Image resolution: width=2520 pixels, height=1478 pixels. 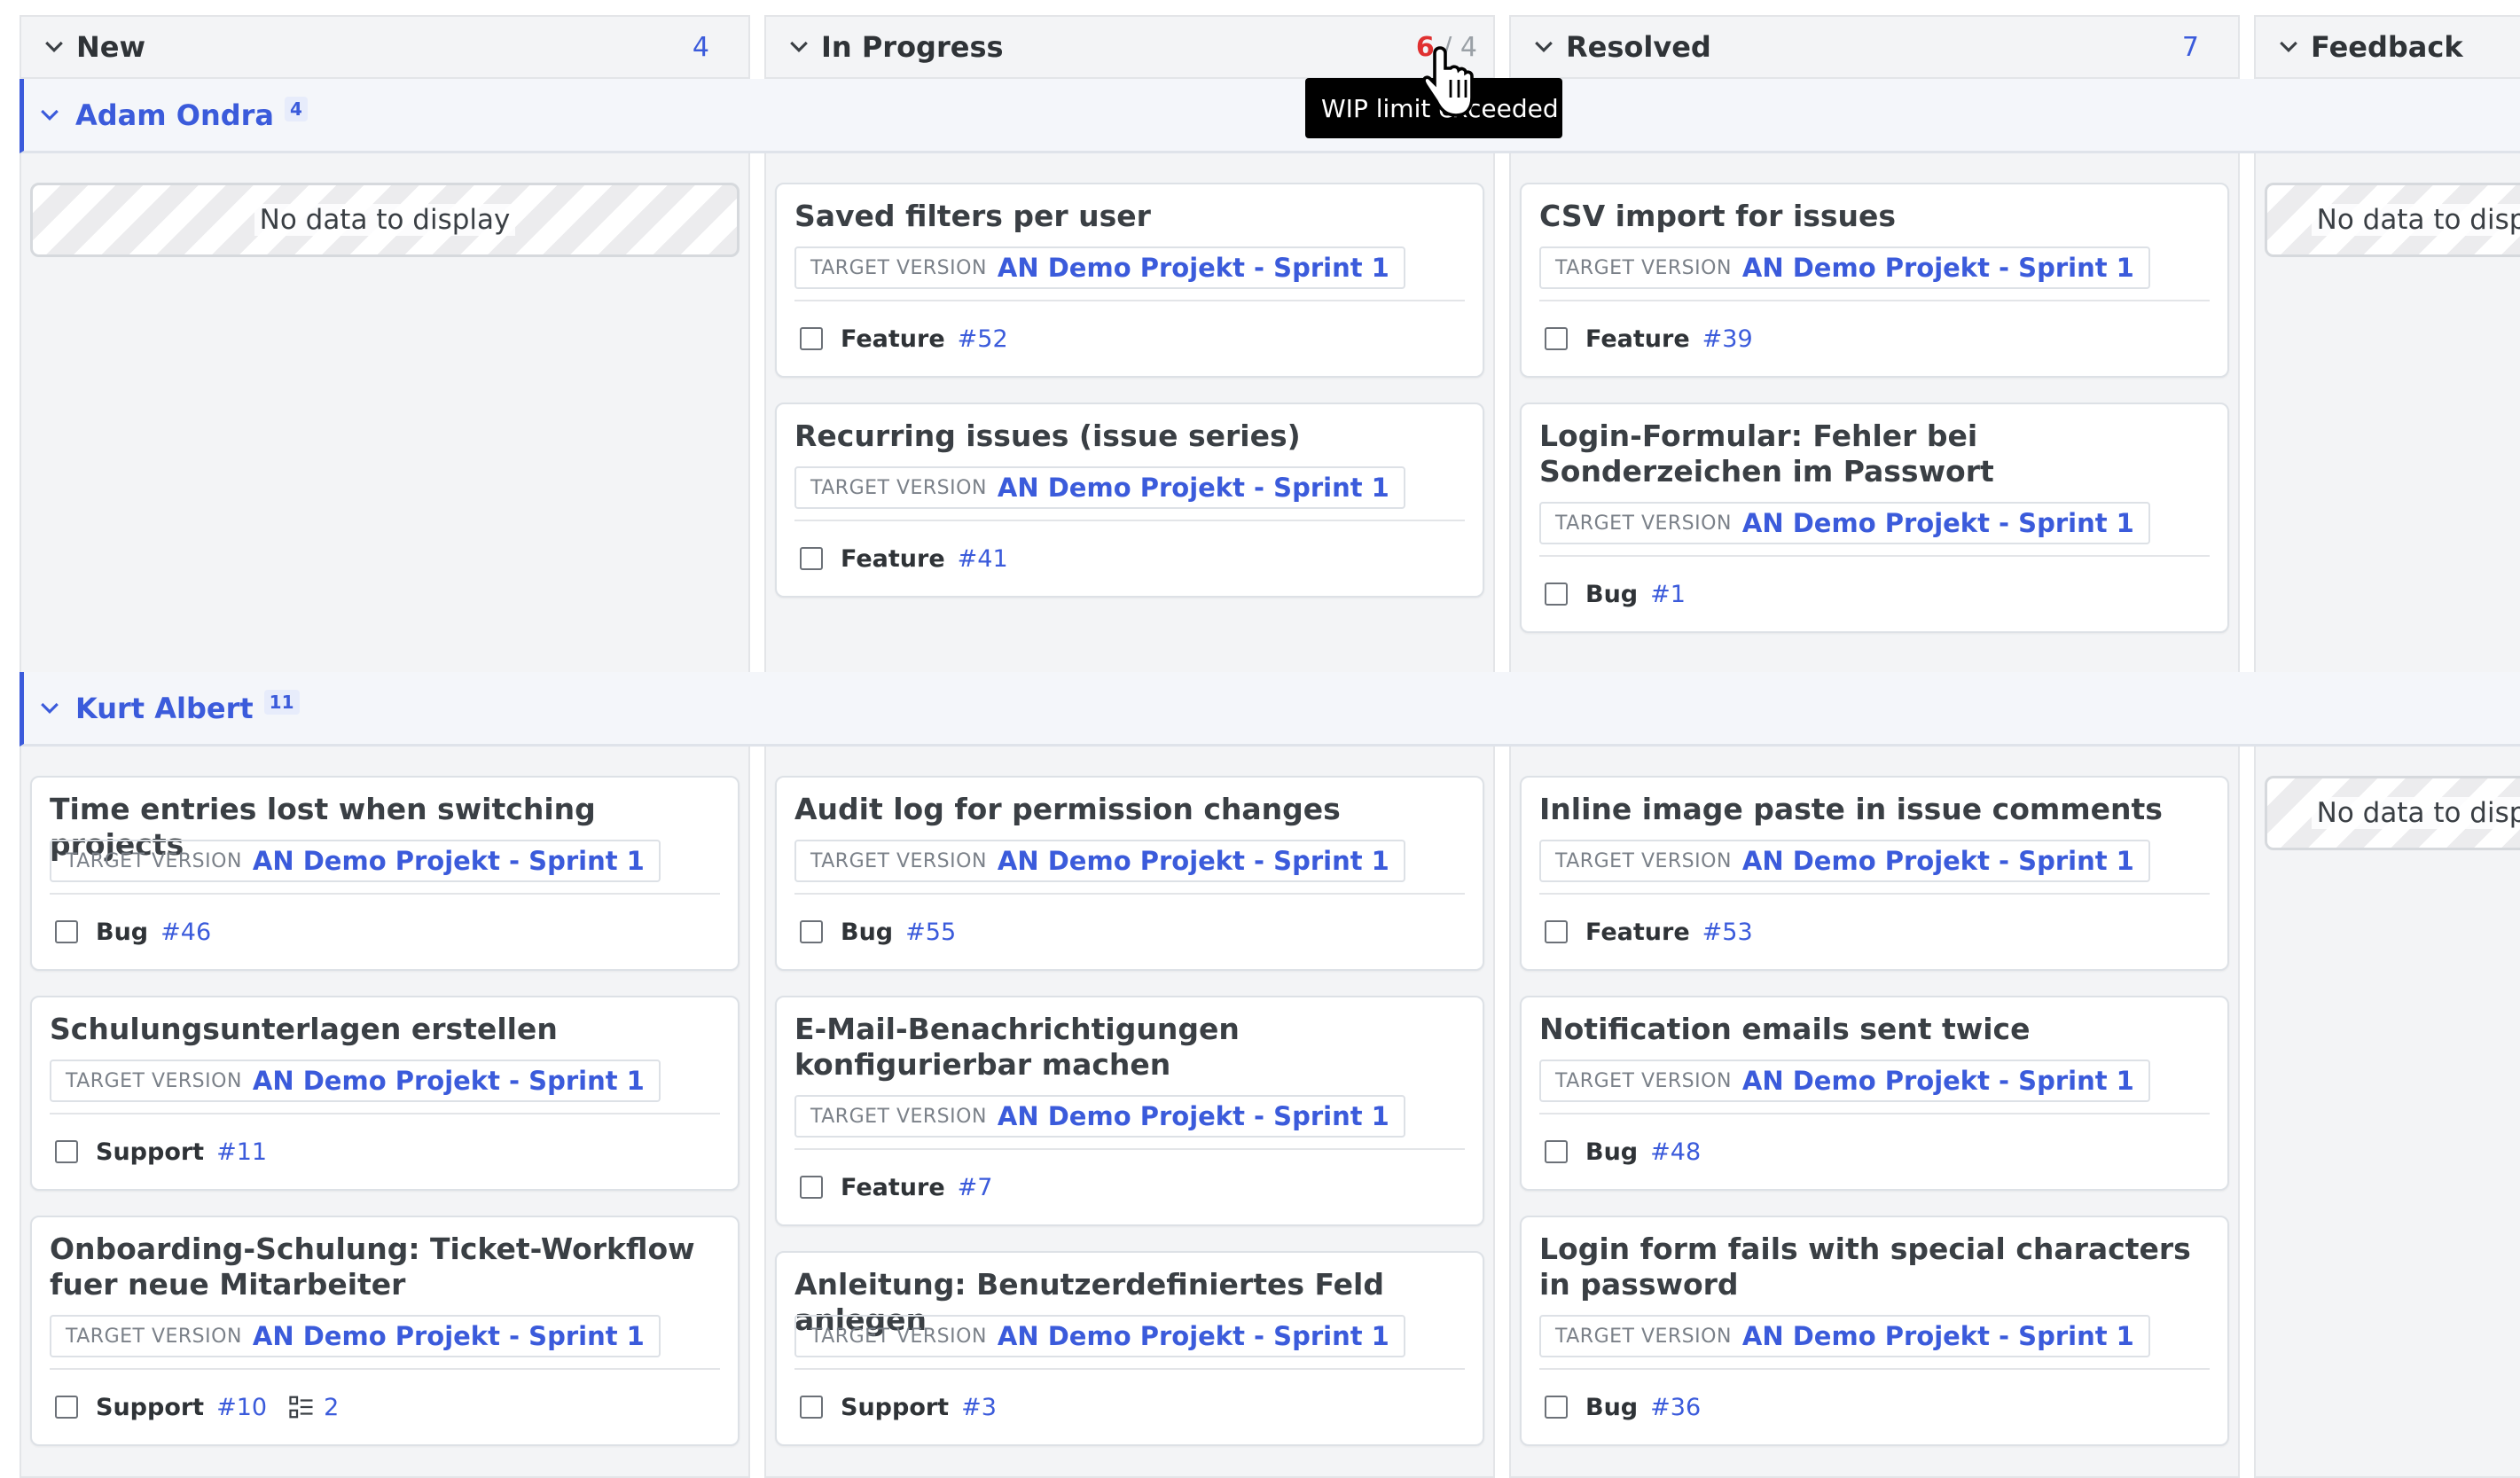 What do you see at coordinates (1270, 116) in the screenshot?
I see `swimlane-adam-ondra: Adam Ondra 4` at bounding box center [1270, 116].